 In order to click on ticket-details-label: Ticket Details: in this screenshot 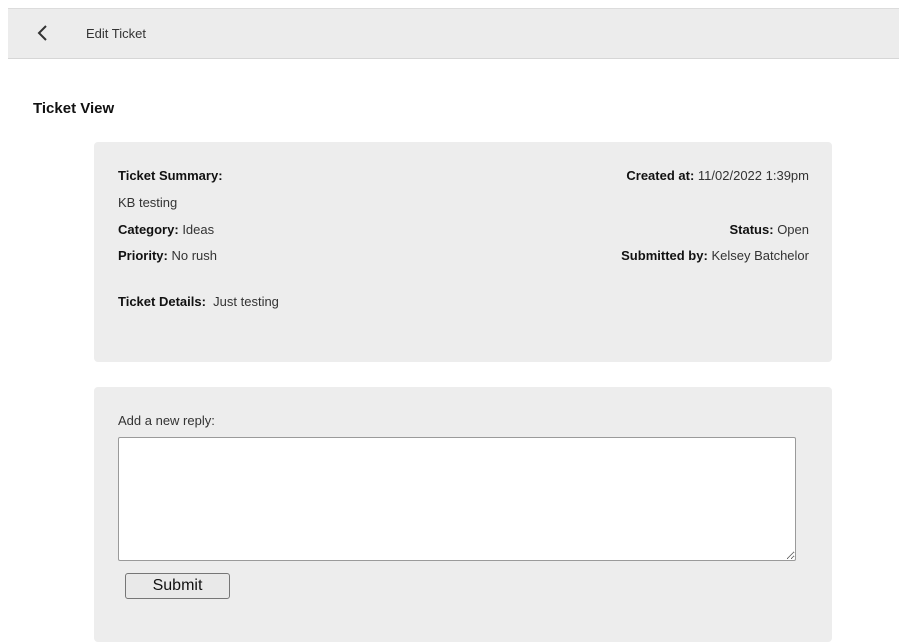, I will do `click(162, 301)`.